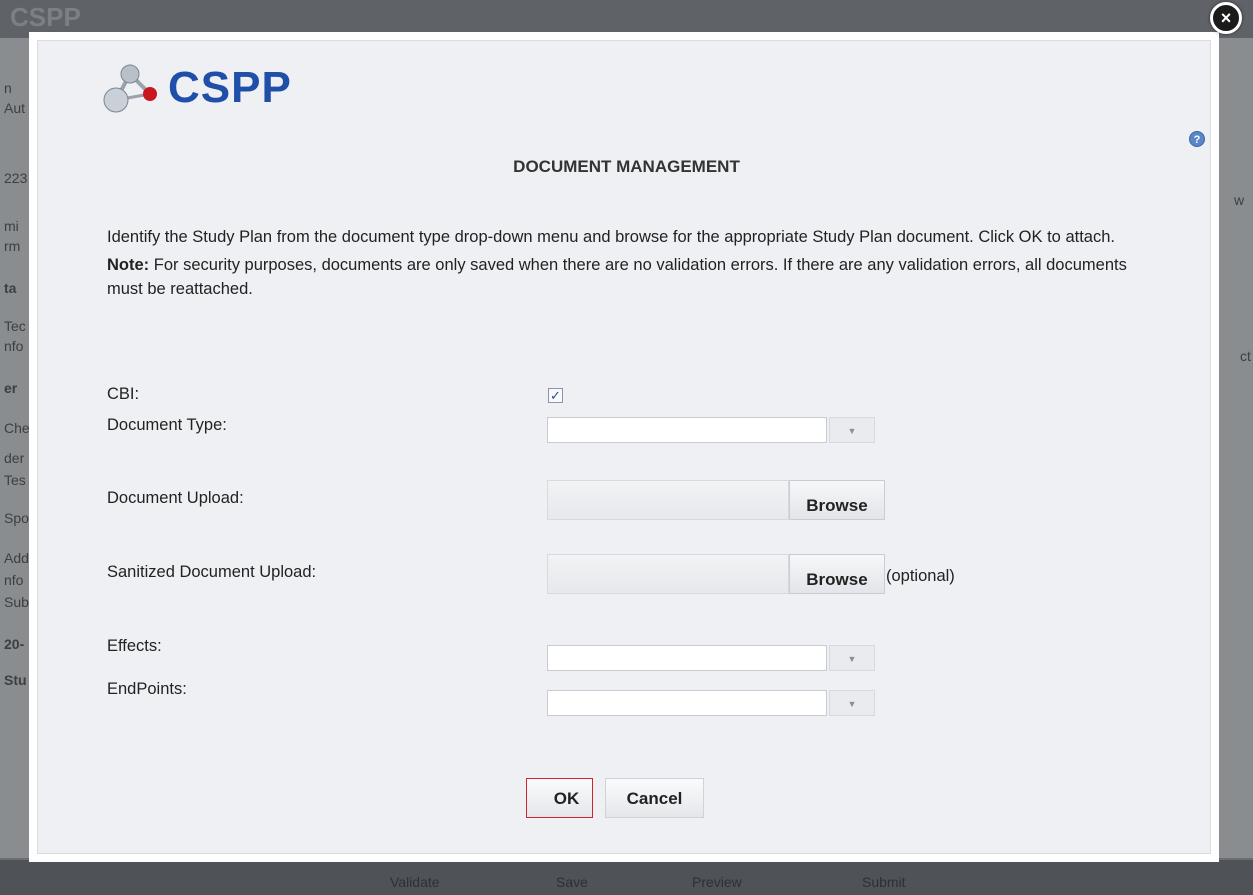 Image resolution: width=1253 pixels, height=895 pixels. Describe the element at coordinates (15, 680) in the screenshot. I see `background-fragment: Stu` at that location.